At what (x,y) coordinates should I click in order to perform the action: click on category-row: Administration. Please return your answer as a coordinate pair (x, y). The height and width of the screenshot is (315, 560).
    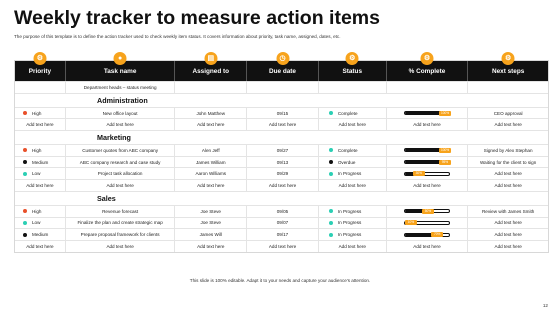
    Looking at the image, I should click on (281, 99).